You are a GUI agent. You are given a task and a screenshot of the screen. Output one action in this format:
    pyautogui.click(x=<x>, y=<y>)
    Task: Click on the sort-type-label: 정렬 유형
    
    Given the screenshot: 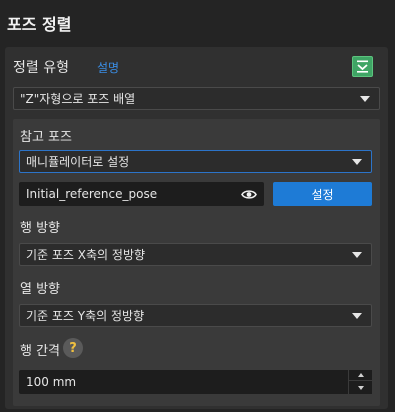 What is the action you would take?
    pyautogui.click(x=41, y=68)
    